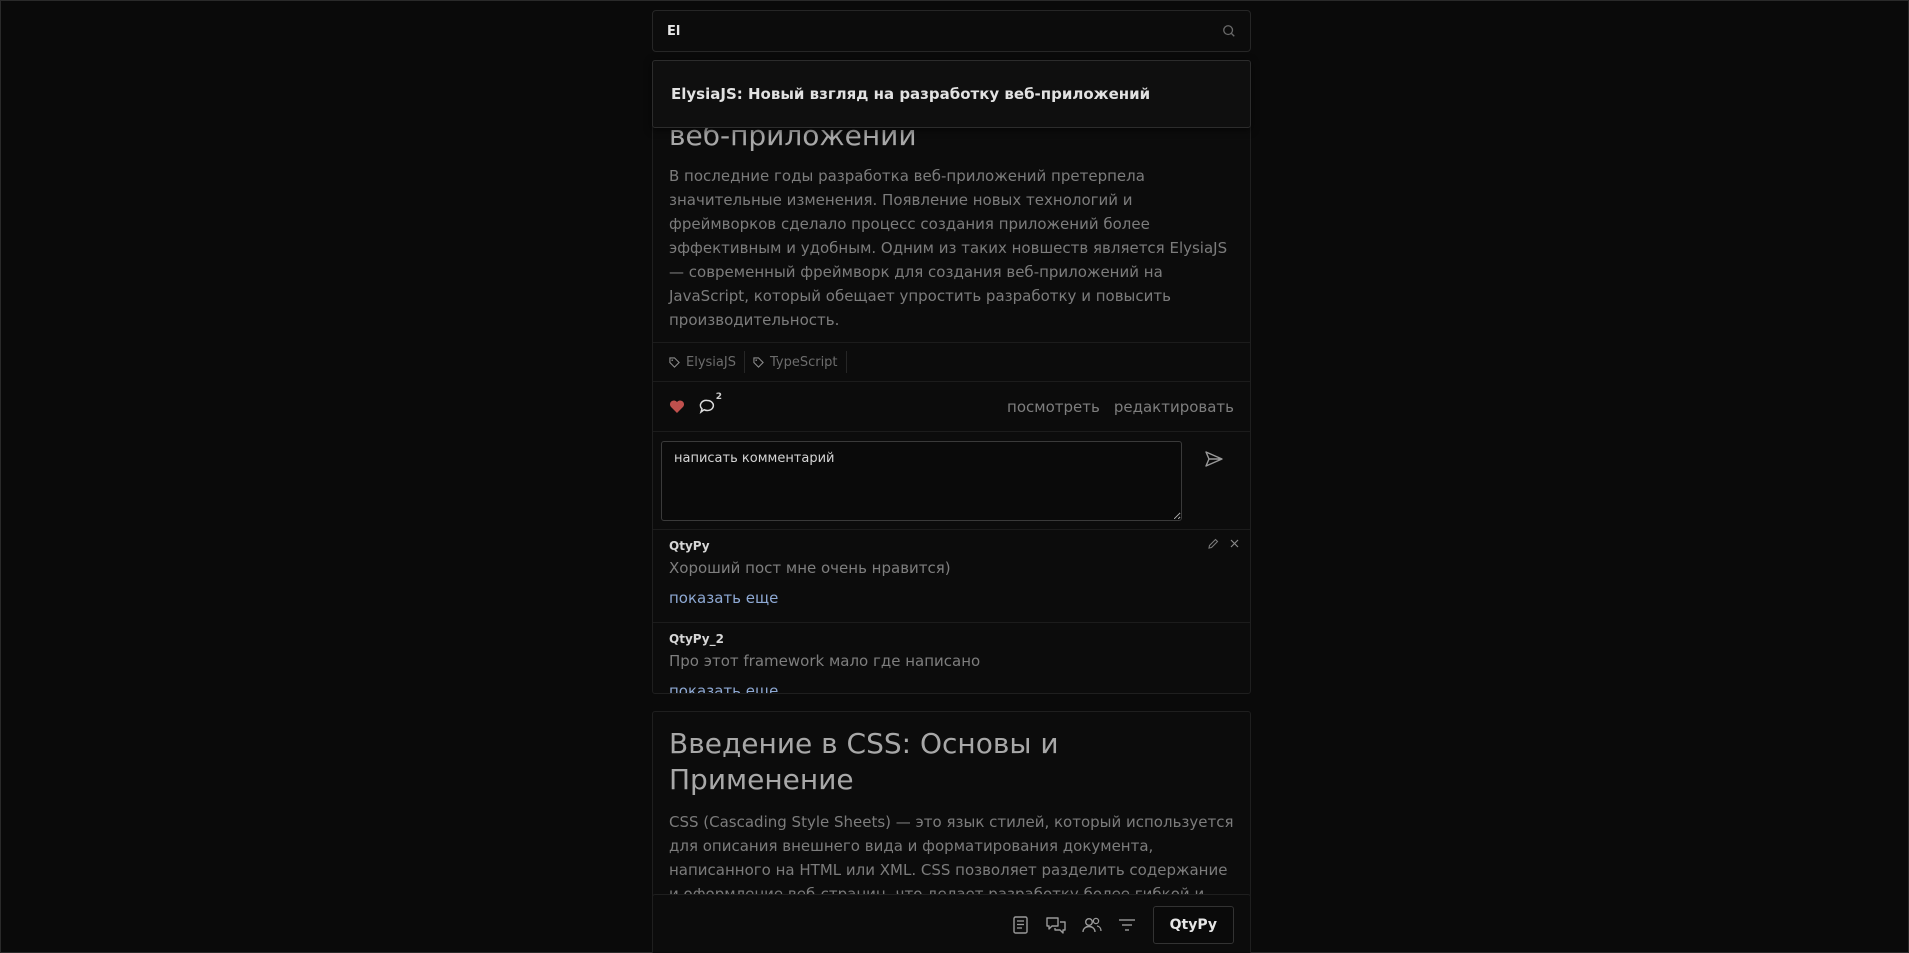 This screenshot has height=953, width=1909. I want to click on filter-icon, so click(1126, 924).